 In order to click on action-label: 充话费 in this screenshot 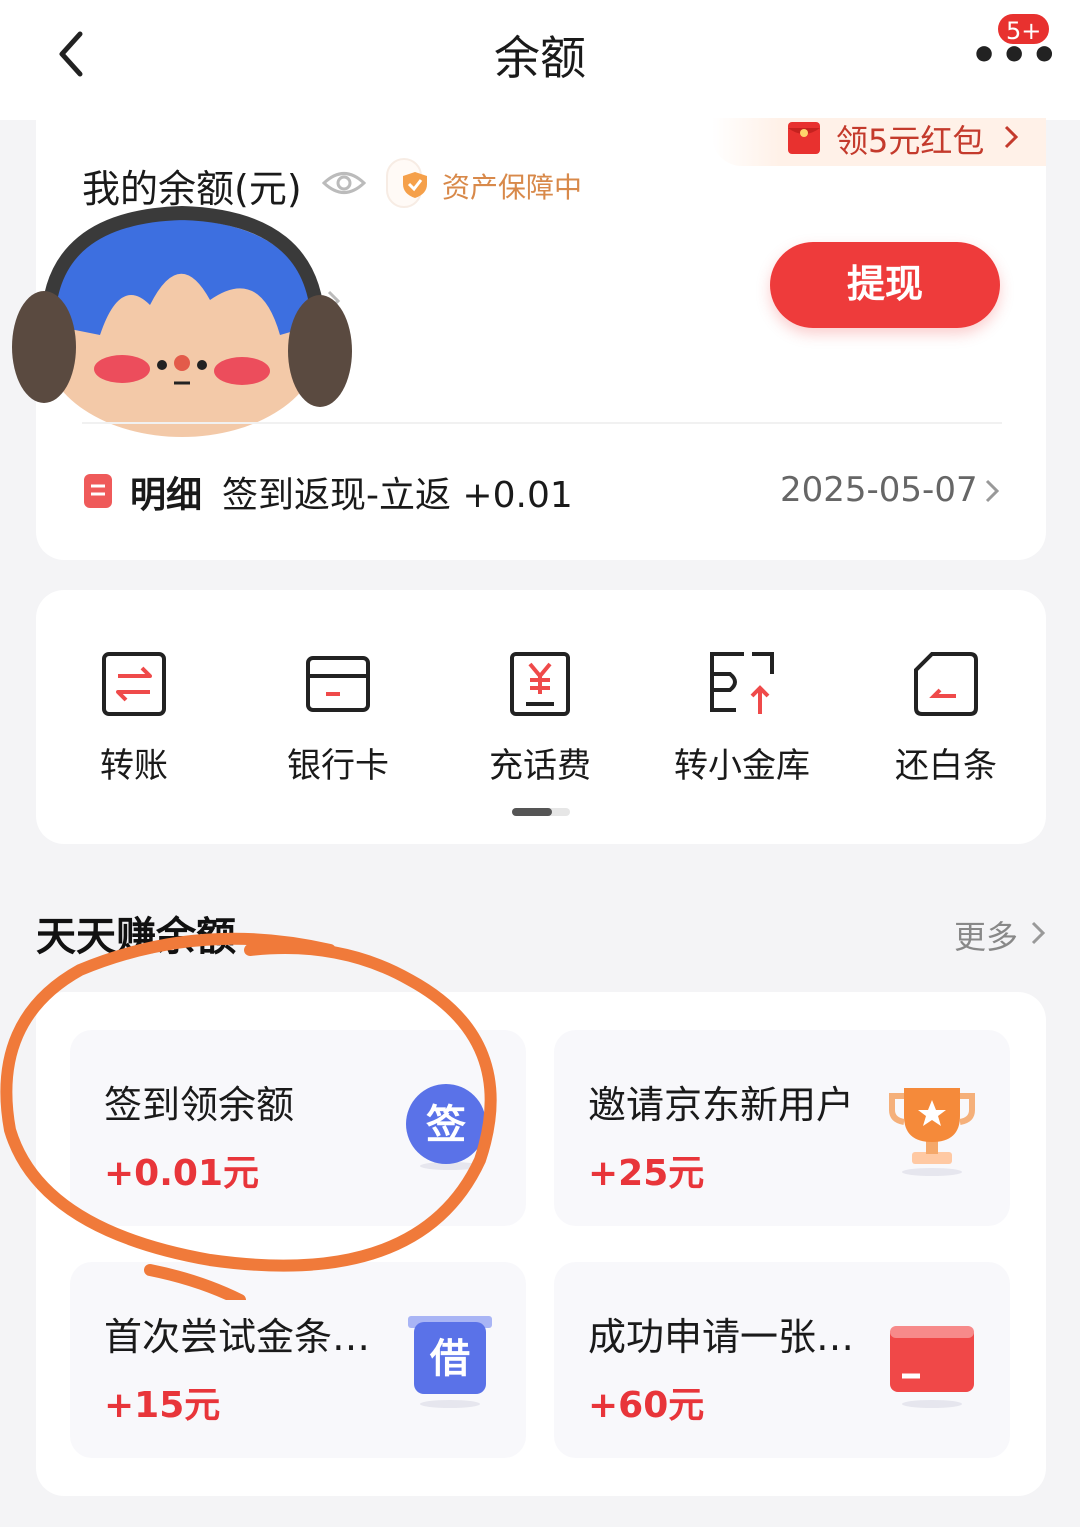, I will do `click(540, 766)`.